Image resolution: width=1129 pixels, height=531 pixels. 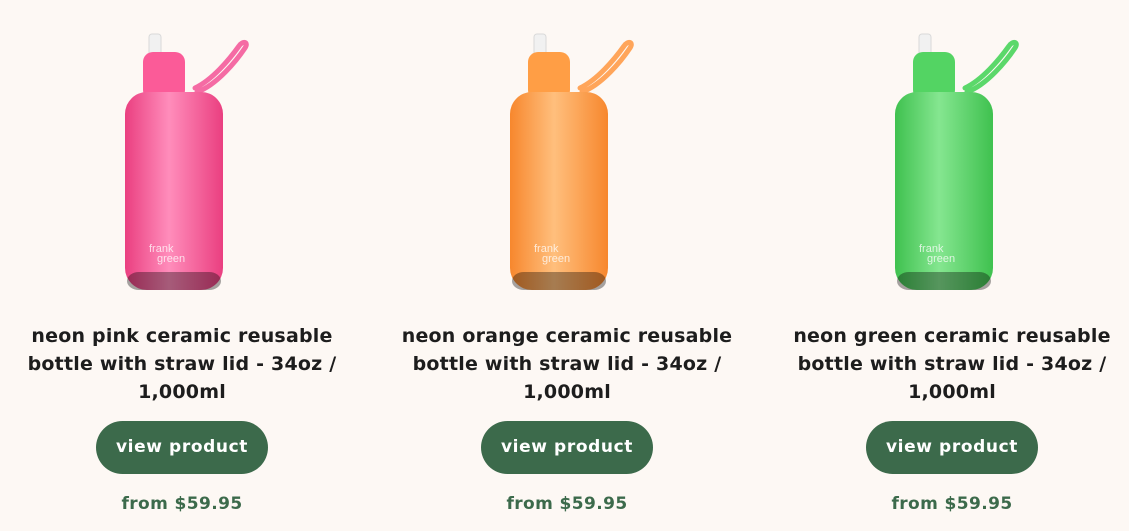 What do you see at coordinates (952, 336) in the screenshot?
I see `product-title-line: neon green ceramic reusable` at bounding box center [952, 336].